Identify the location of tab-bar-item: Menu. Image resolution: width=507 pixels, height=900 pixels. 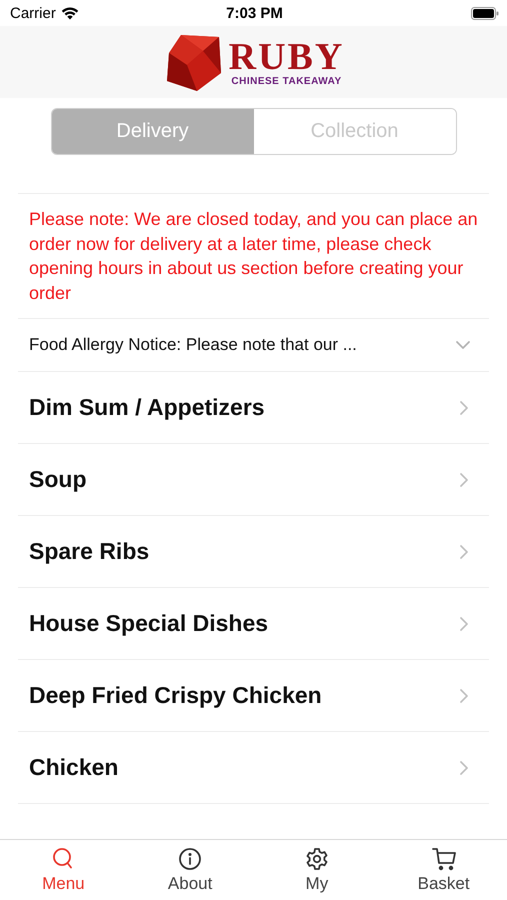
(63, 870).